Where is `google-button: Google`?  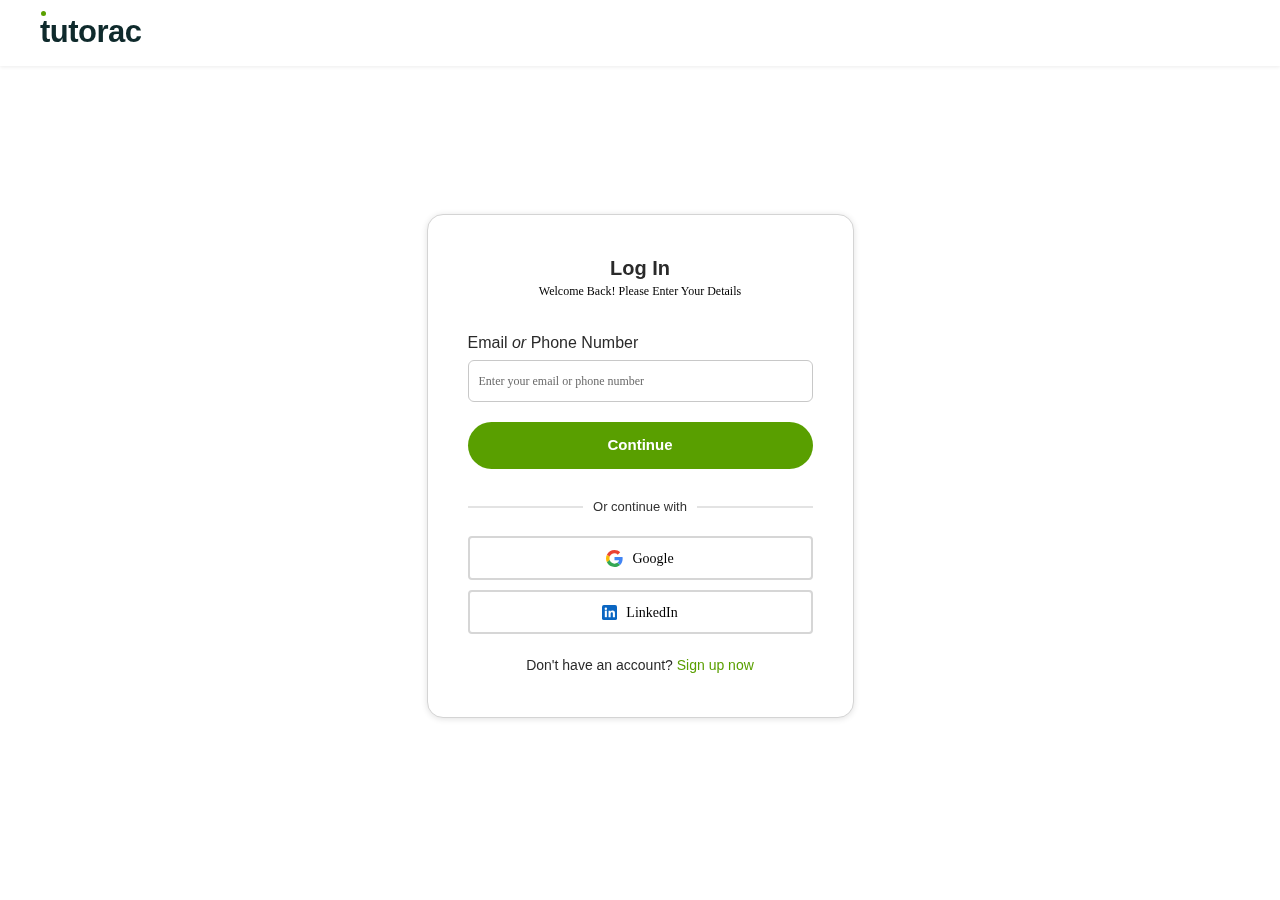
google-button: Google is located at coordinates (640, 558).